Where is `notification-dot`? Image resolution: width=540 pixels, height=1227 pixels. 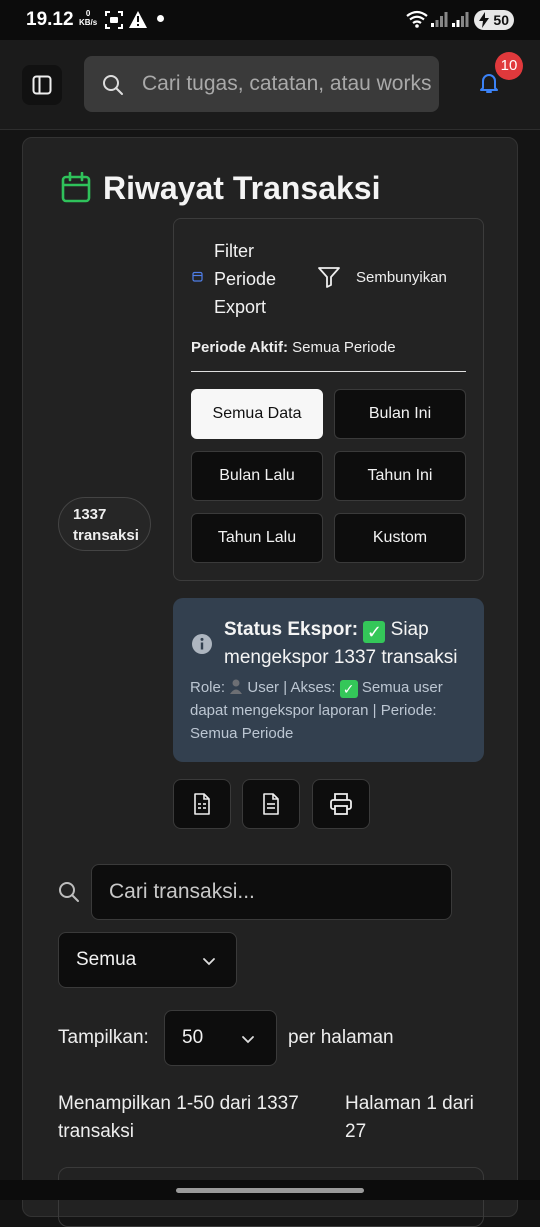 notification-dot is located at coordinates (160, 18).